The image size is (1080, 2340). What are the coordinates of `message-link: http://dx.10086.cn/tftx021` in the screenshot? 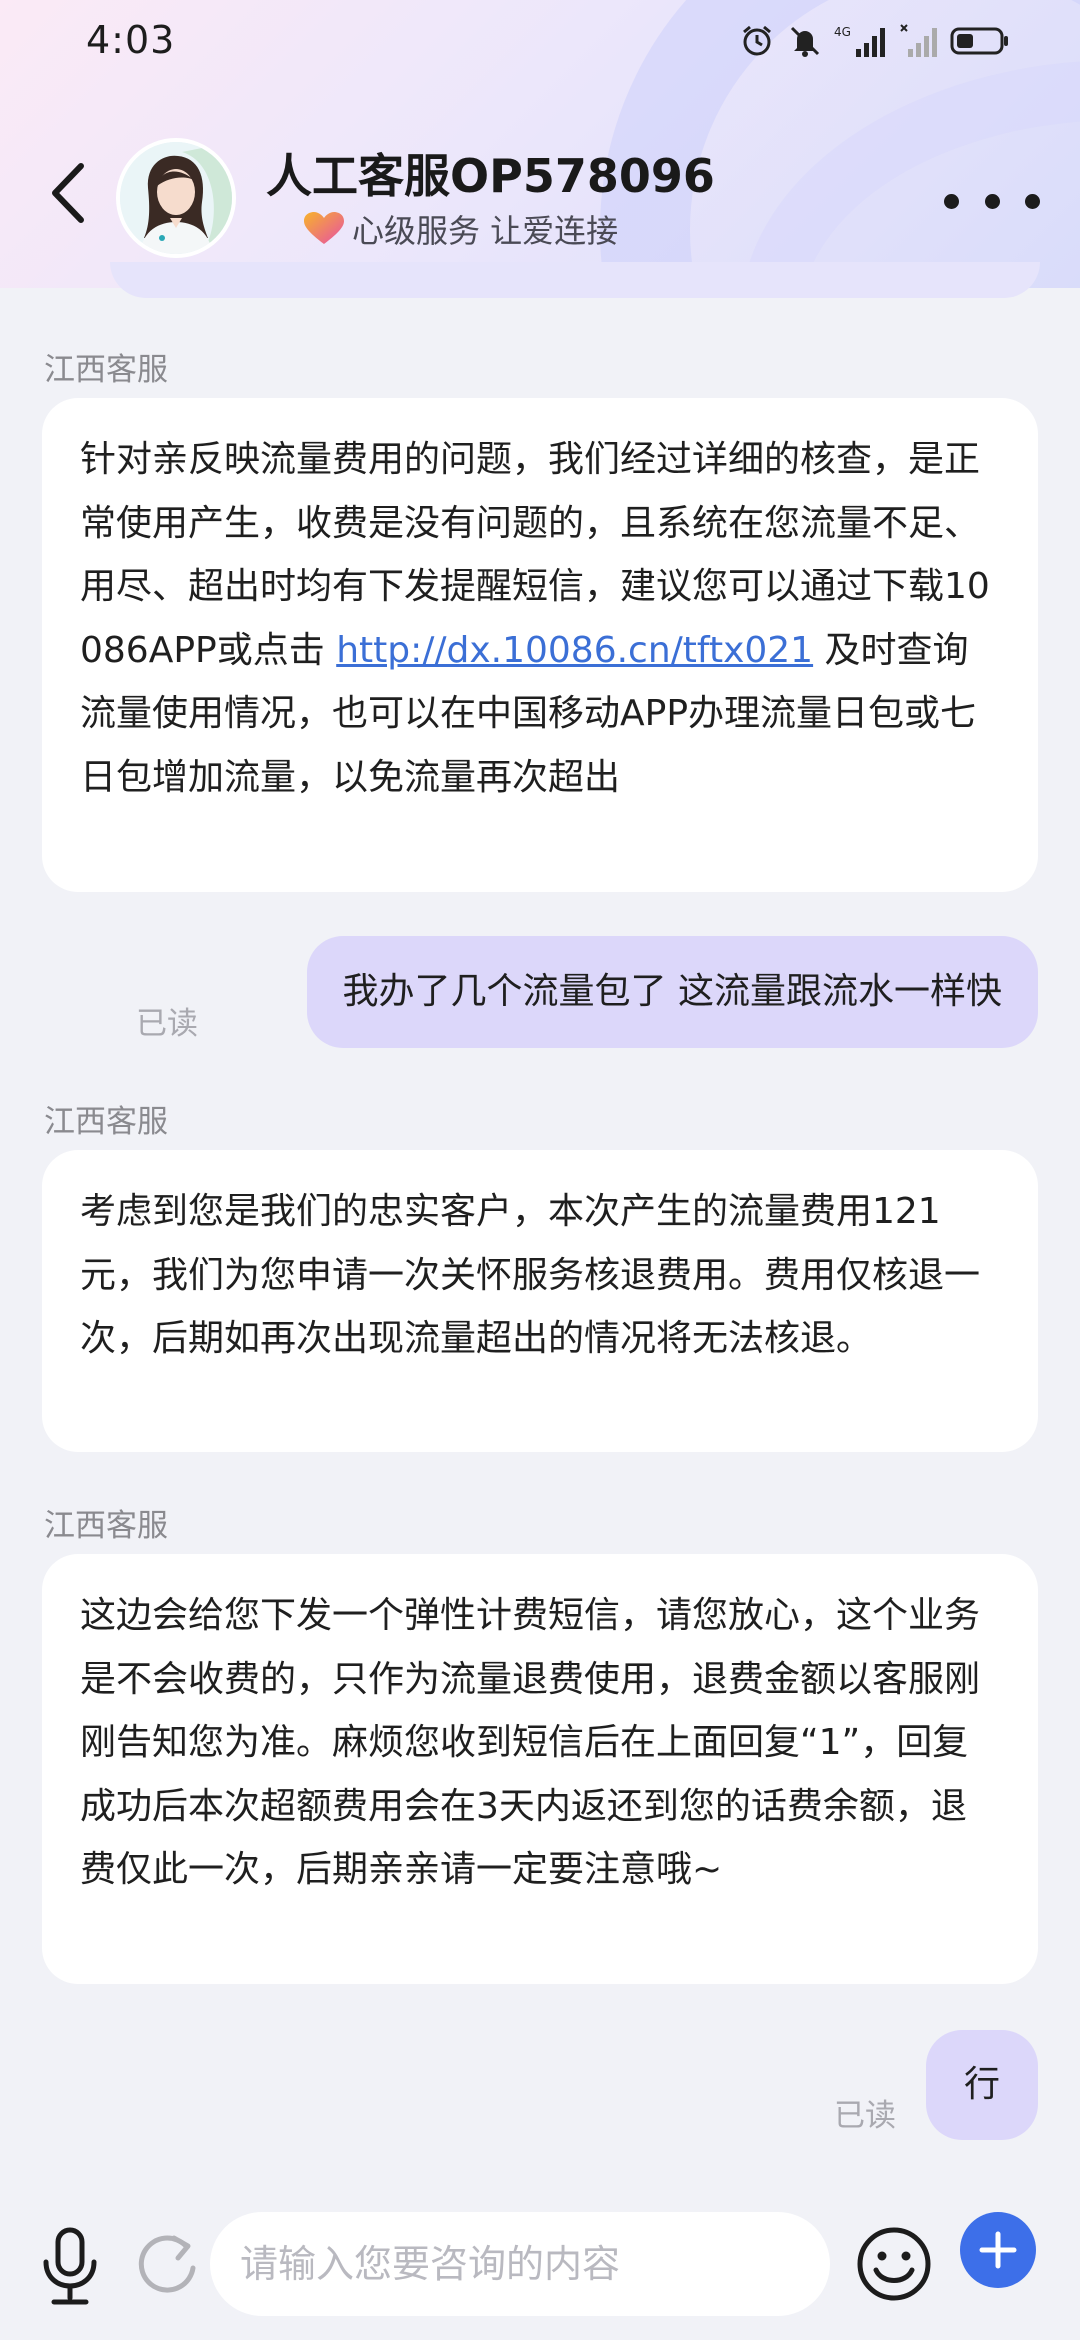 It's located at (574, 650).